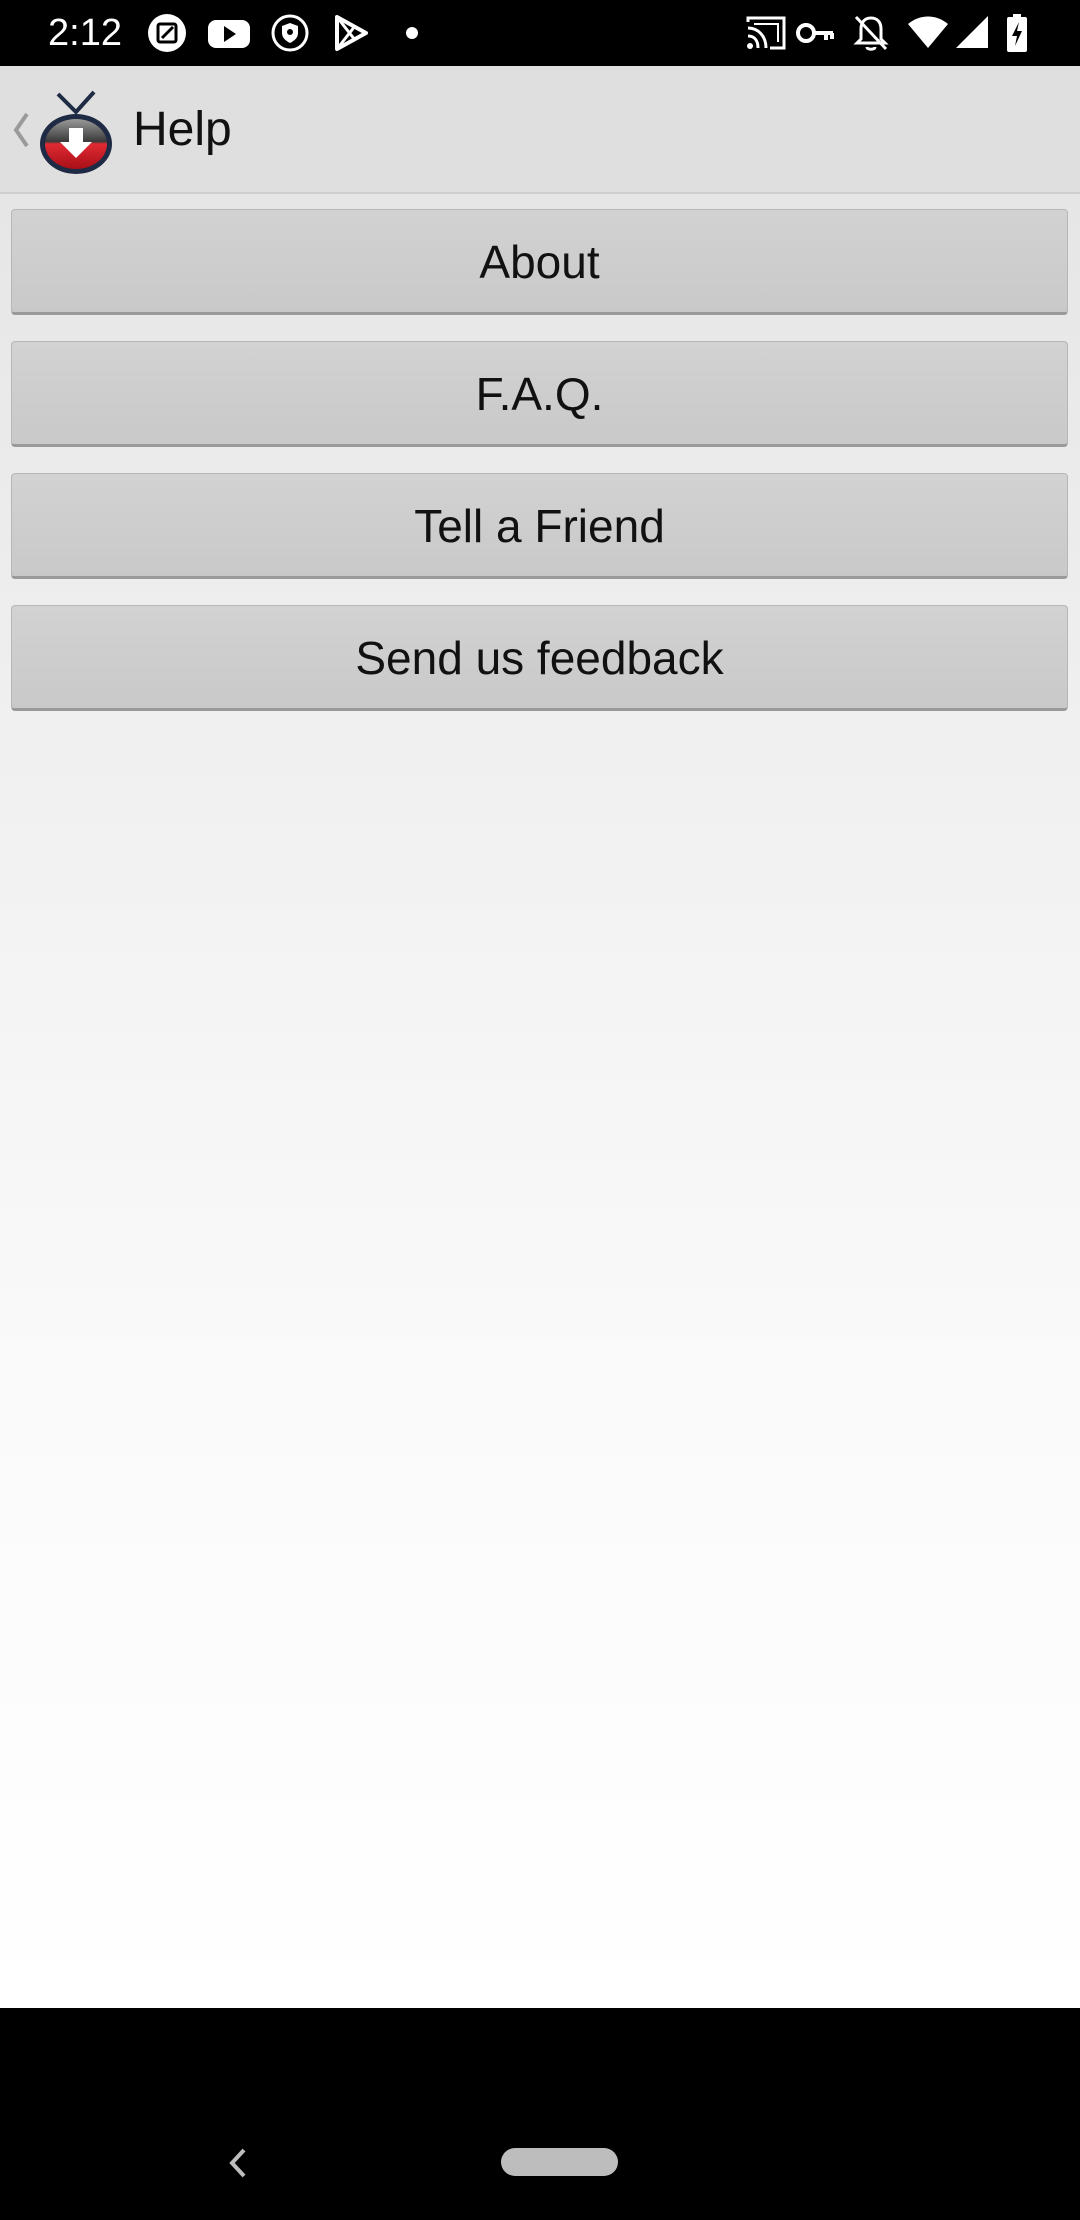 This screenshot has width=1080, height=2220. I want to click on tv-download-icon, so click(76, 132).